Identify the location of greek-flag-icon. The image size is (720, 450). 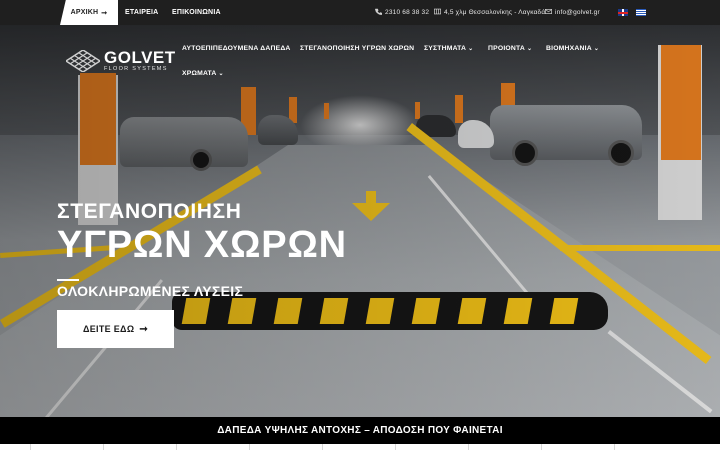
(641, 12).